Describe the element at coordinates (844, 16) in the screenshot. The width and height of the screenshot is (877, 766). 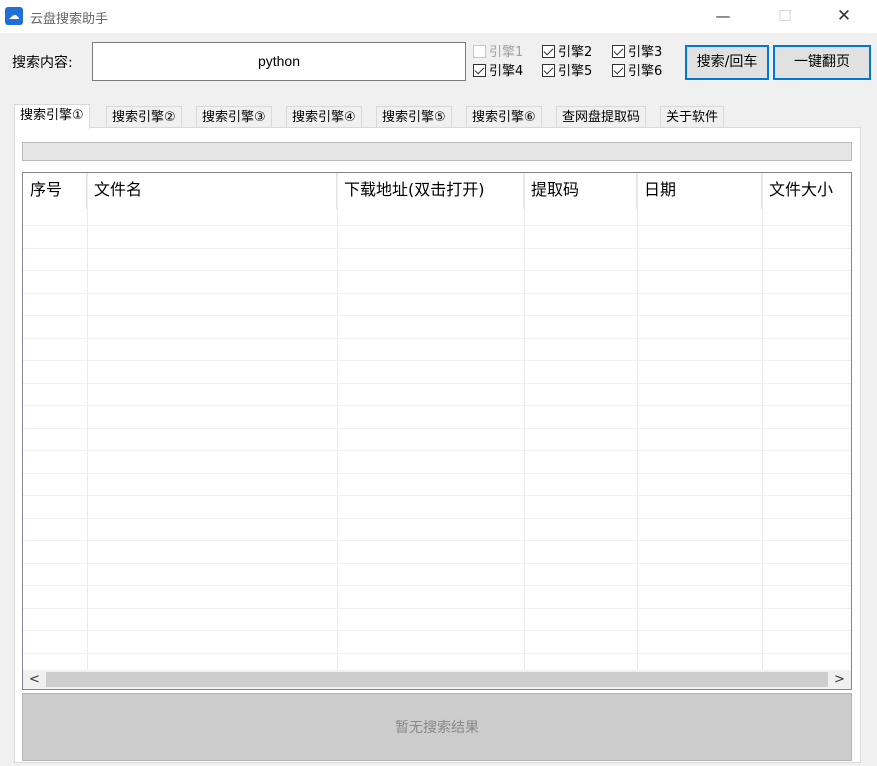
I see `close-button: ✕` at that location.